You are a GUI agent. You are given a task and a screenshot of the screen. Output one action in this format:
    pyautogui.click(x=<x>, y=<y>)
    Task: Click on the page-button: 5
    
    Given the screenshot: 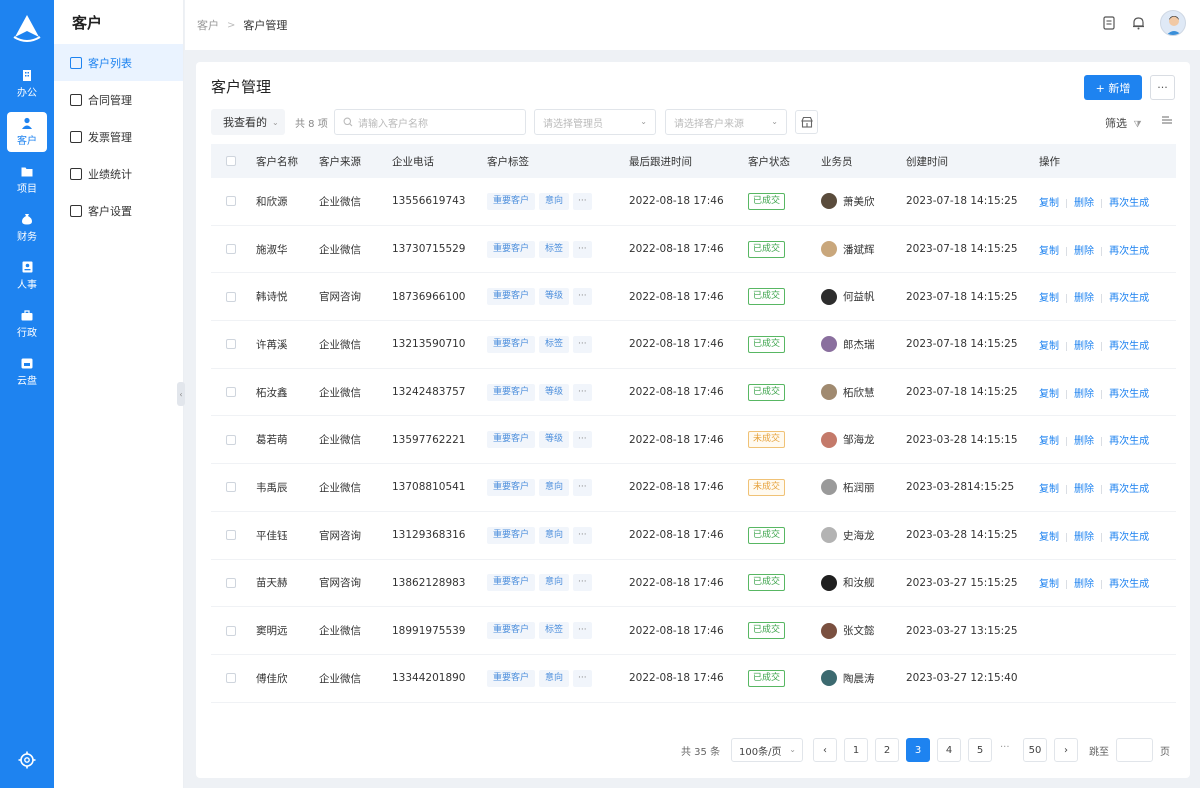 What is the action you would take?
    pyautogui.click(x=980, y=750)
    